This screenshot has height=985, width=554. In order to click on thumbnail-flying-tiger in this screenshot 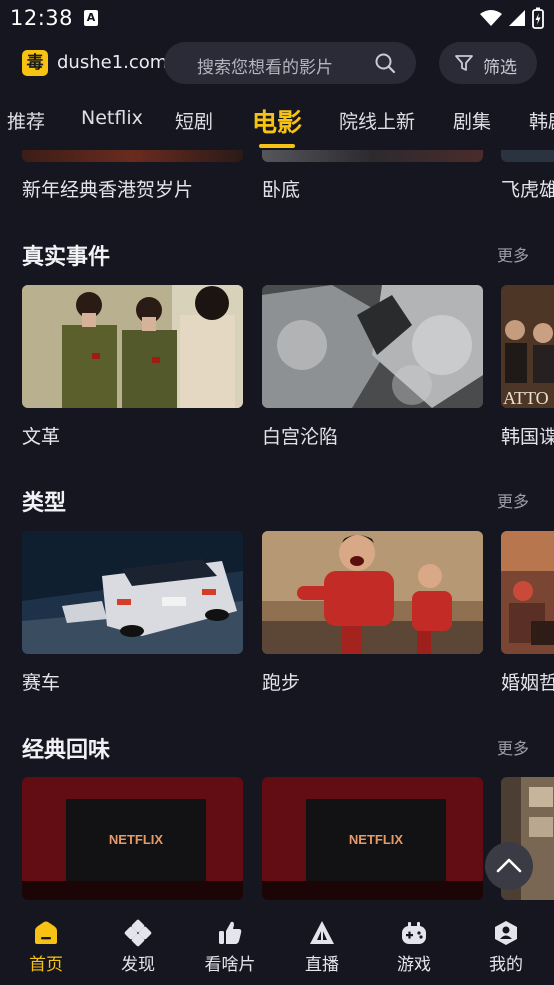, I will do `click(527, 156)`.